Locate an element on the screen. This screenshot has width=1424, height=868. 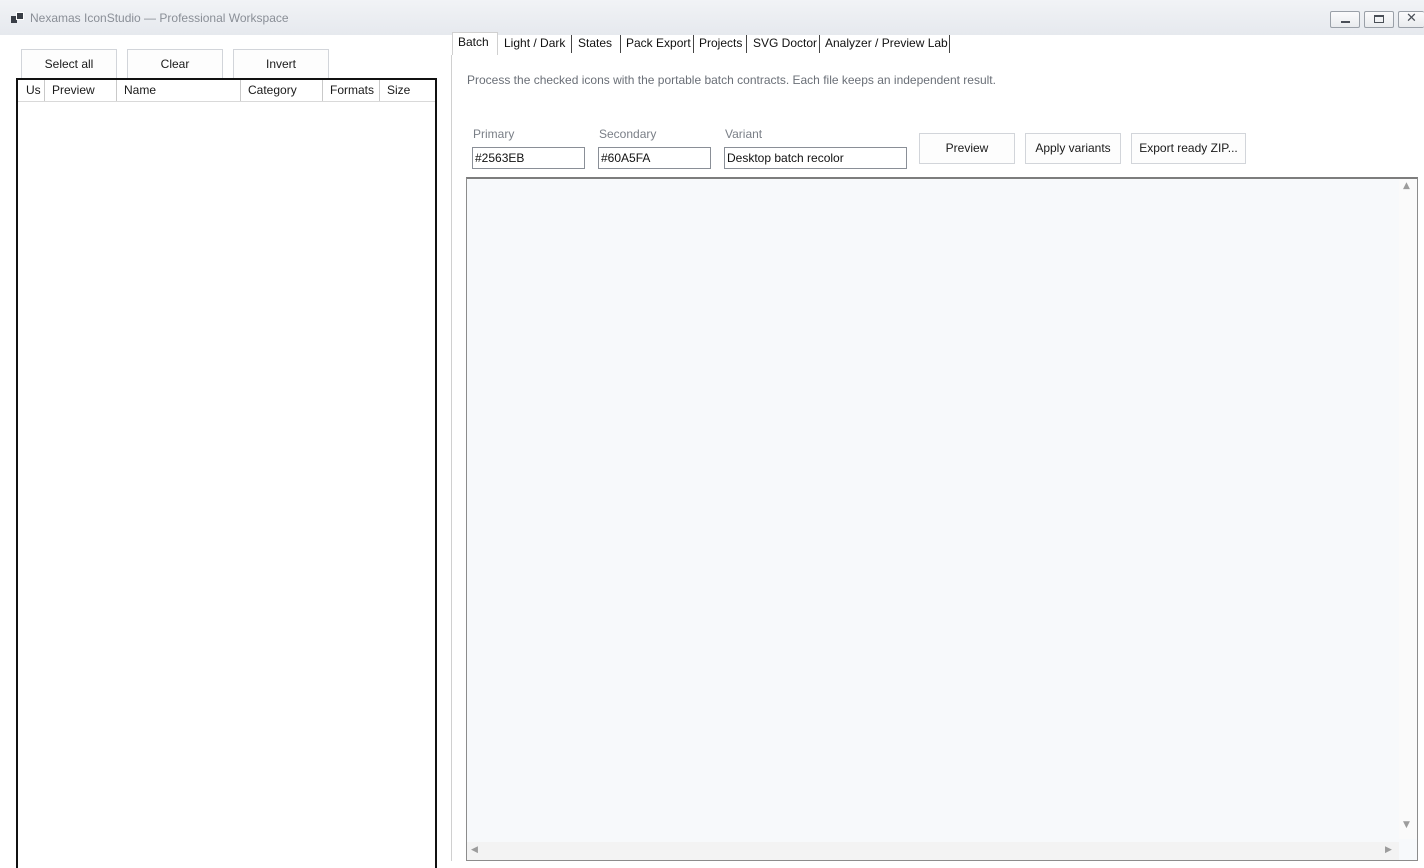
close-button: ✕ is located at coordinates (1411, 19).